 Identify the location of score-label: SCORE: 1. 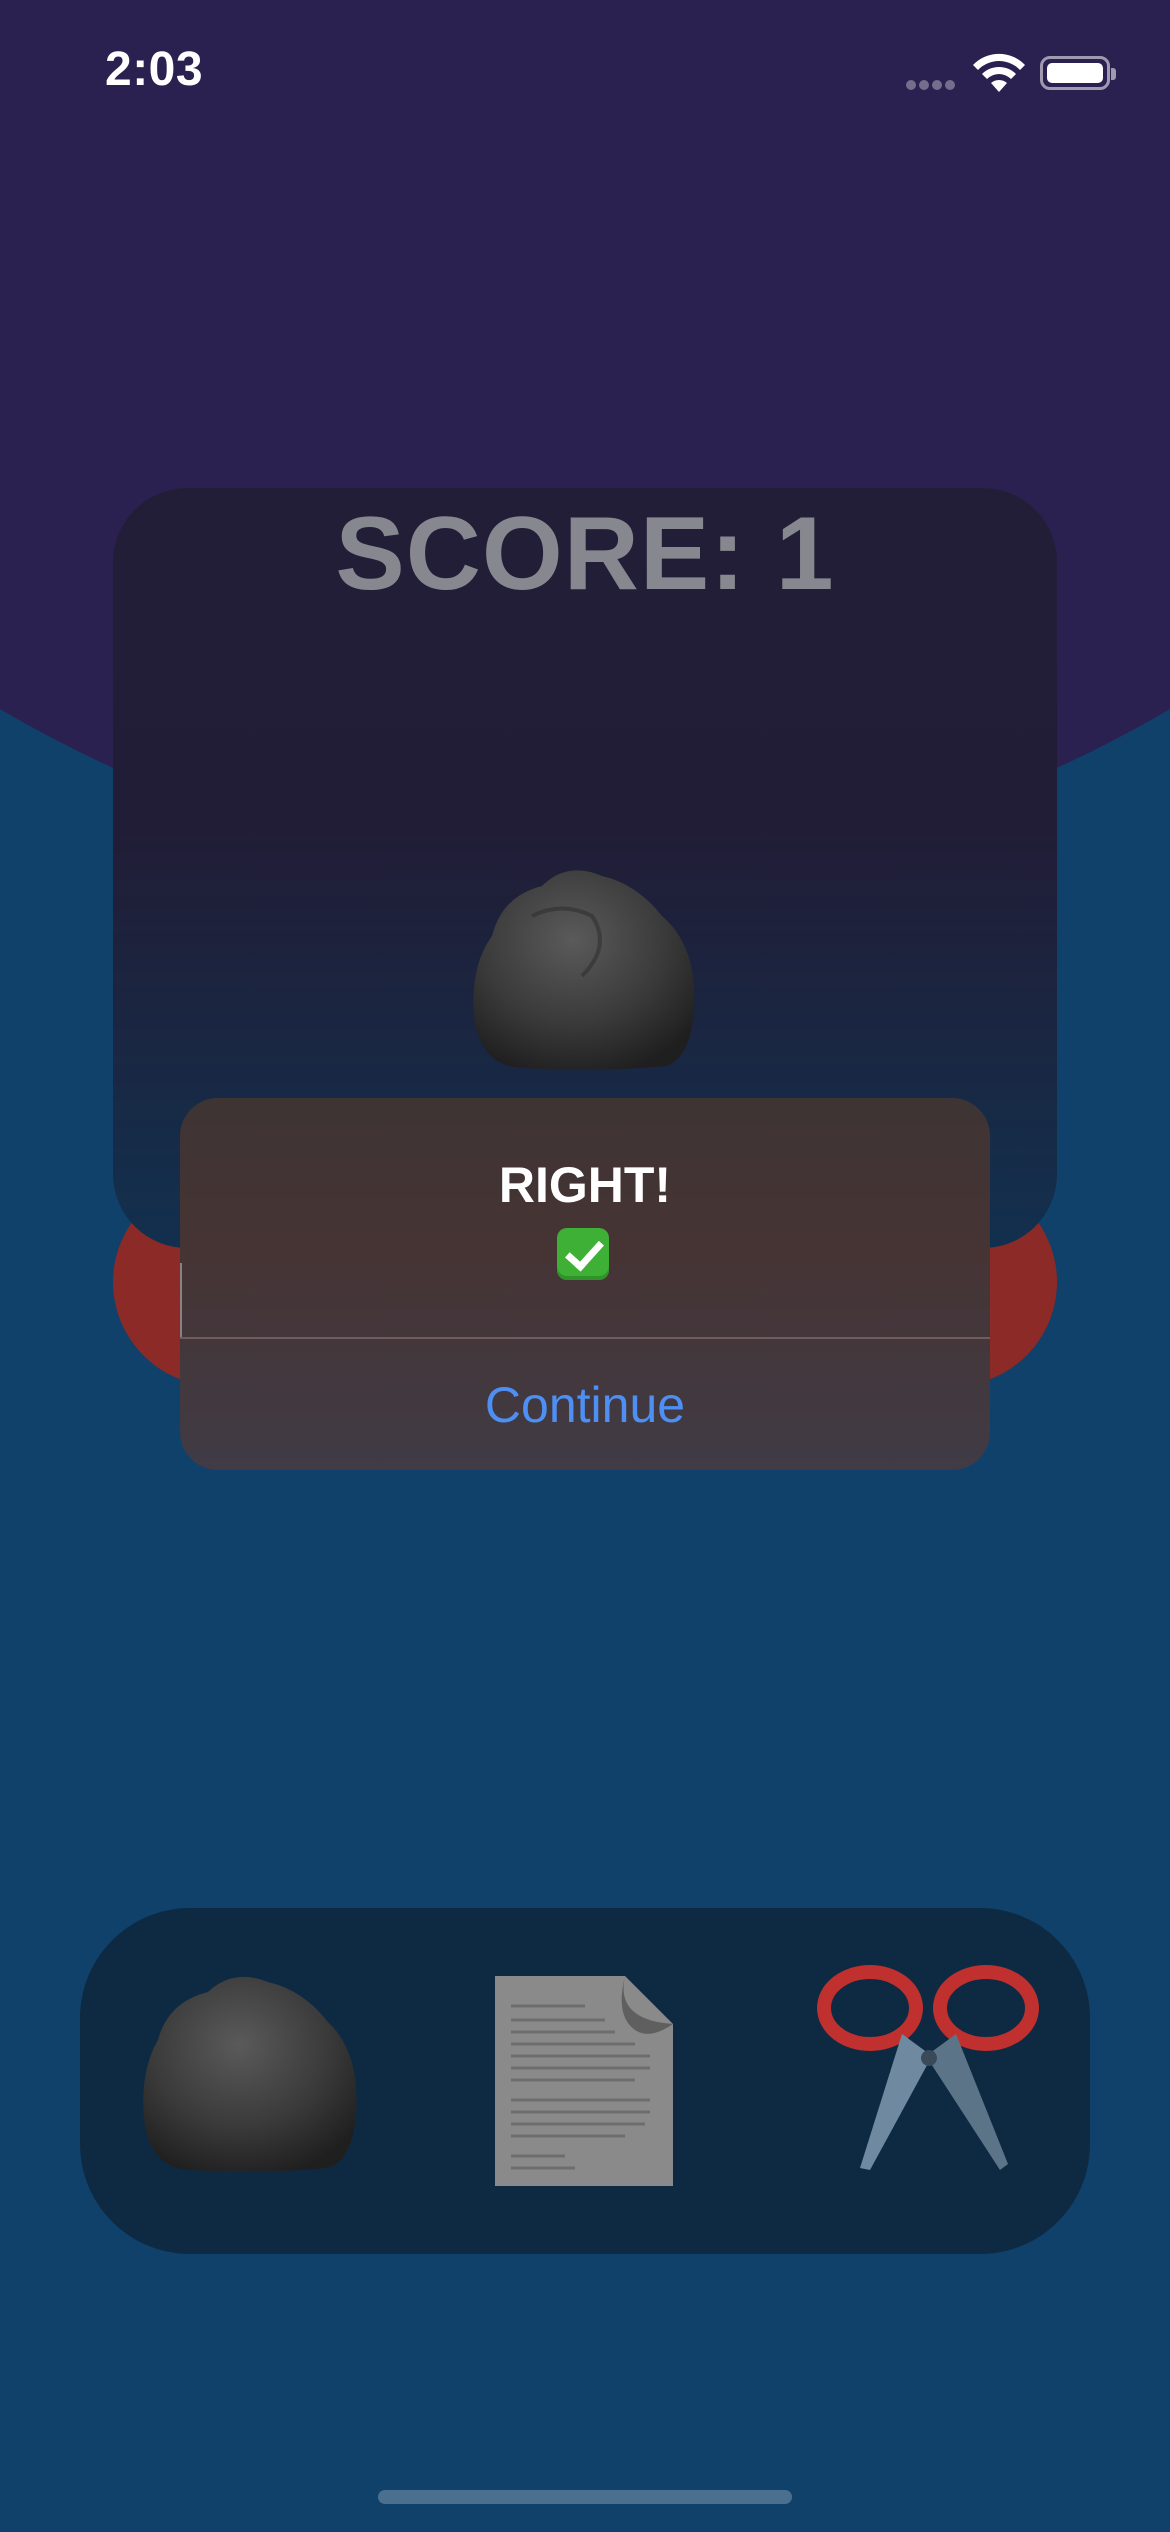
(585, 554).